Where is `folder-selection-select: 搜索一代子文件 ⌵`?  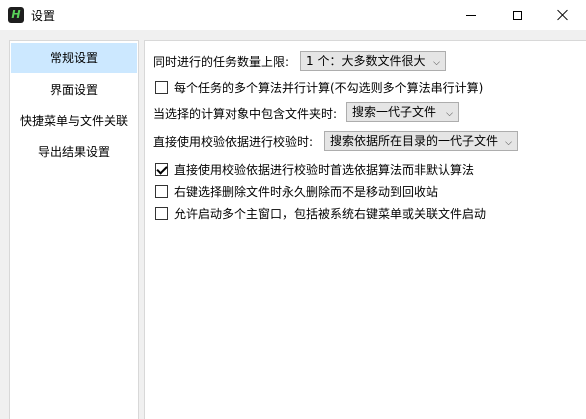
folder-selection-select: 搜索一代子文件 ⌵ is located at coordinates (402, 112).